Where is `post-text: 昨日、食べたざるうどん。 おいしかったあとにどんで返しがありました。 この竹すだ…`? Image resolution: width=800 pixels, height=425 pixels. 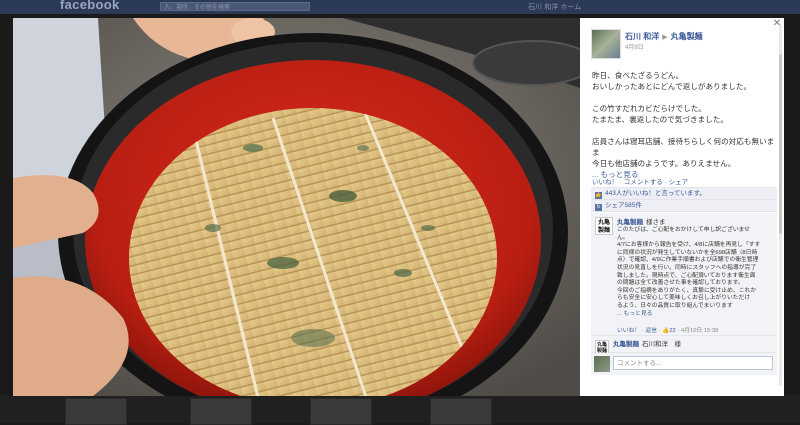 post-text: 昨日、食べたざるうどん。 おいしかったあとにどんで返しがありました。 この竹すだ… is located at coordinates (685, 125).